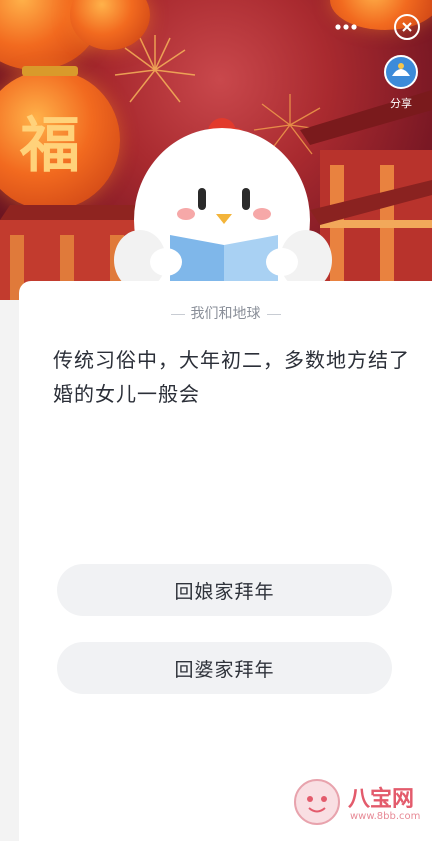 The width and height of the screenshot is (432, 841). I want to click on close-circle-icon, so click(407, 27).